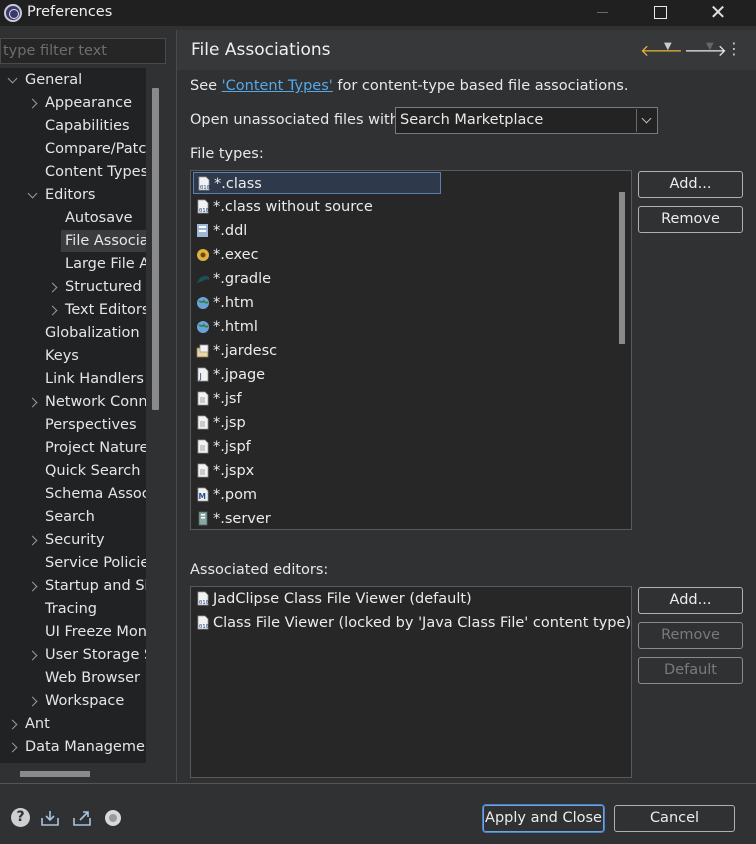 This screenshot has width=756, height=844. What do you see at coordinates (73, 494) in the screenshot?
I see `tree-item: Schema Associations` at bounding box center [73, 494].